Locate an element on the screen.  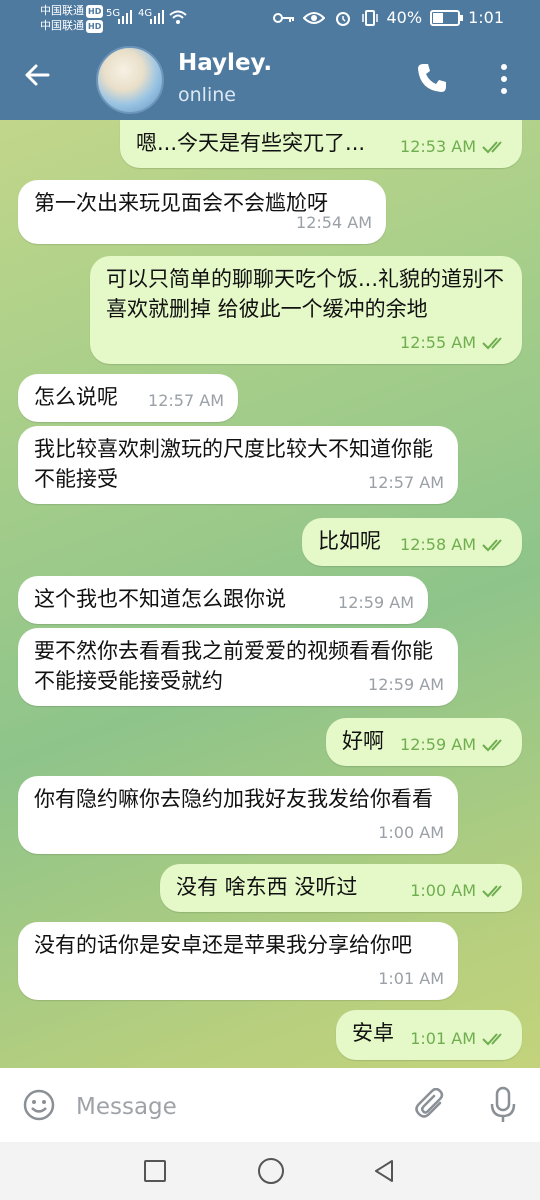
signal-bars-2-icon is located at coordinates (157, 17).